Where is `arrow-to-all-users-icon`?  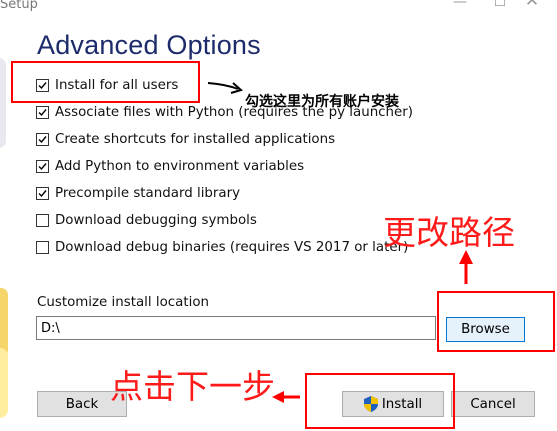 arrow-to-all-users-icon is located at coordinates (225, 88).